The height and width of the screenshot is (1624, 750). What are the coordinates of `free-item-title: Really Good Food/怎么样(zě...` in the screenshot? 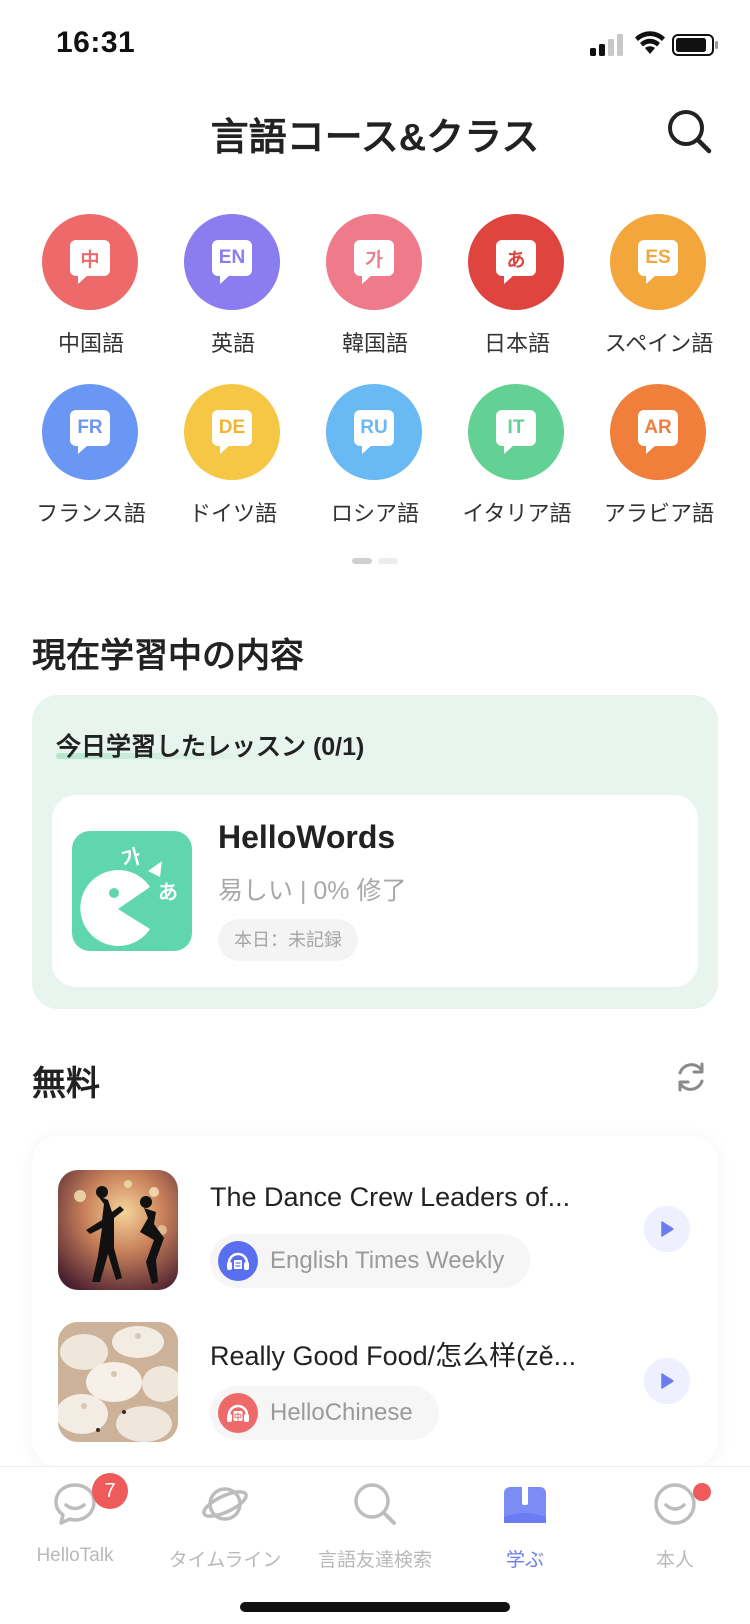 It's located at (393, 1356).